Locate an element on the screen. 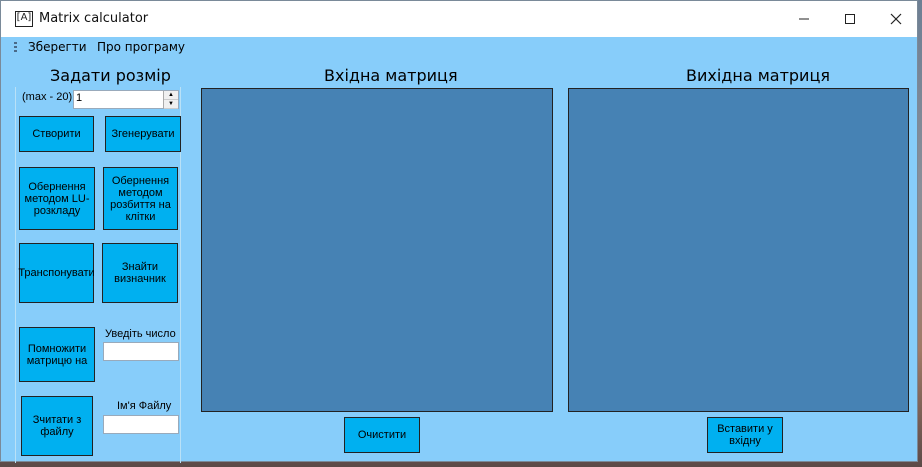 The image size is (922, 467). determinant-button: Знайти визначник is located at coordinates (140, 273).